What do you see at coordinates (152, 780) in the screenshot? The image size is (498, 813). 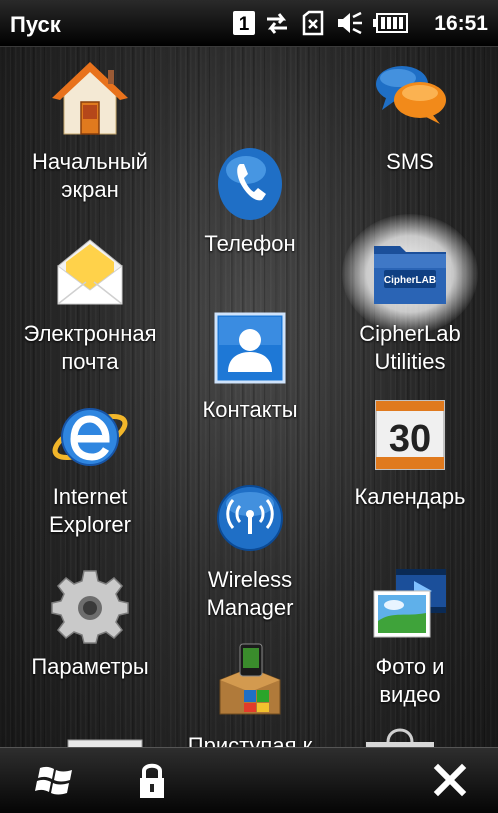 I see `lock-icon` at bounding box center [152, 780].